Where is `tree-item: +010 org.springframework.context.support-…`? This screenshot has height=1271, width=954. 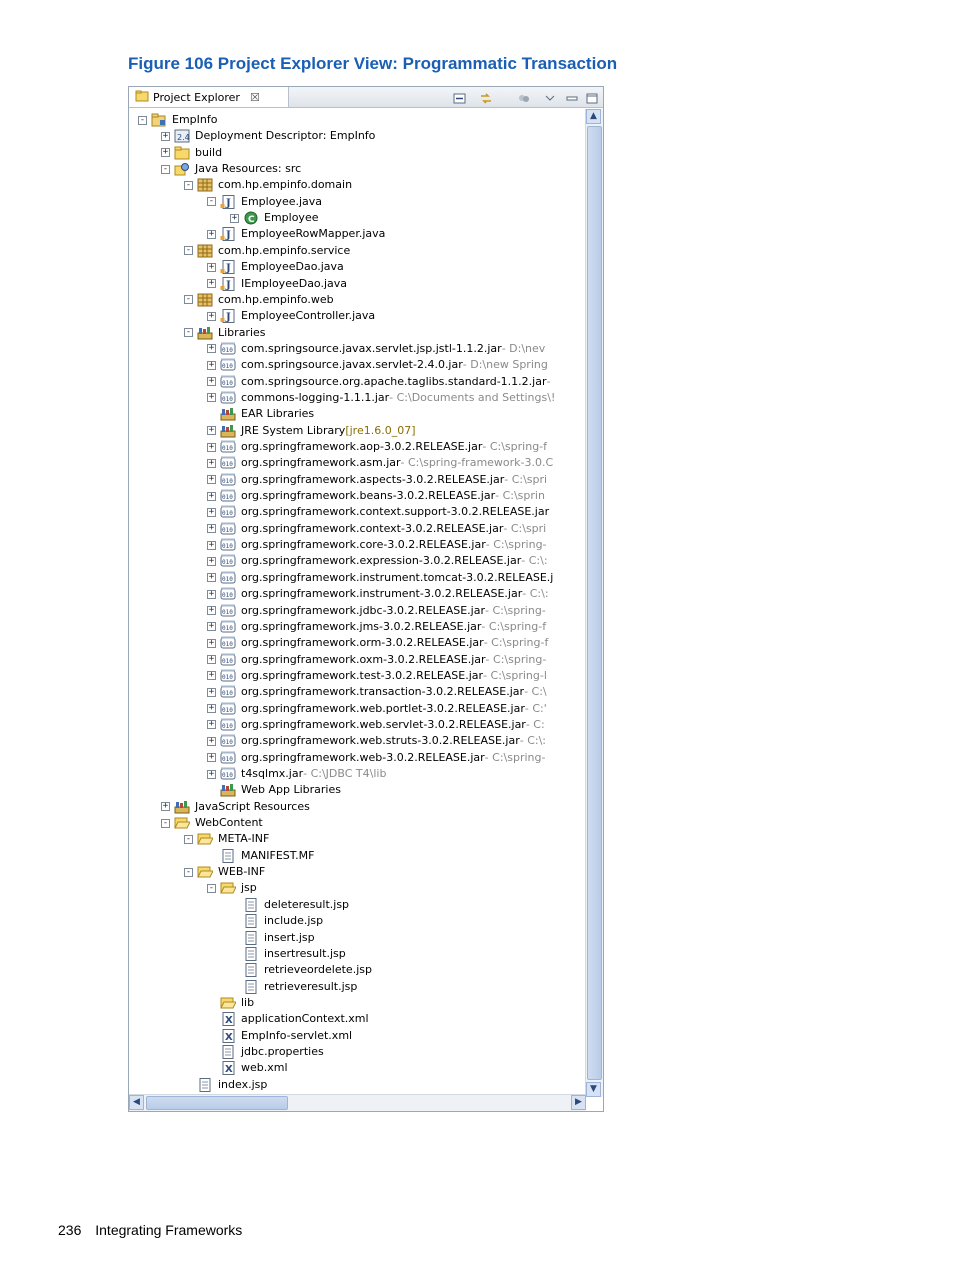 tree-item: +010 org.springframework.context.support-… is located at coordinates (378, 512).